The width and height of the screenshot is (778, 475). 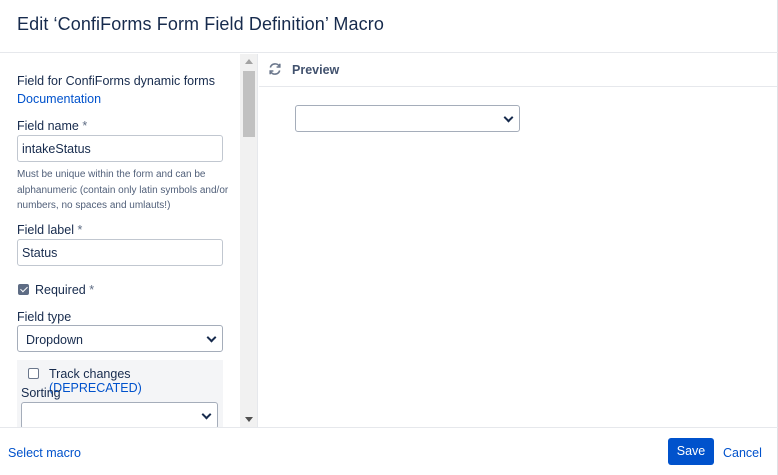 I want to click on field-name-label: Field name *, so click(x=52, y=126).